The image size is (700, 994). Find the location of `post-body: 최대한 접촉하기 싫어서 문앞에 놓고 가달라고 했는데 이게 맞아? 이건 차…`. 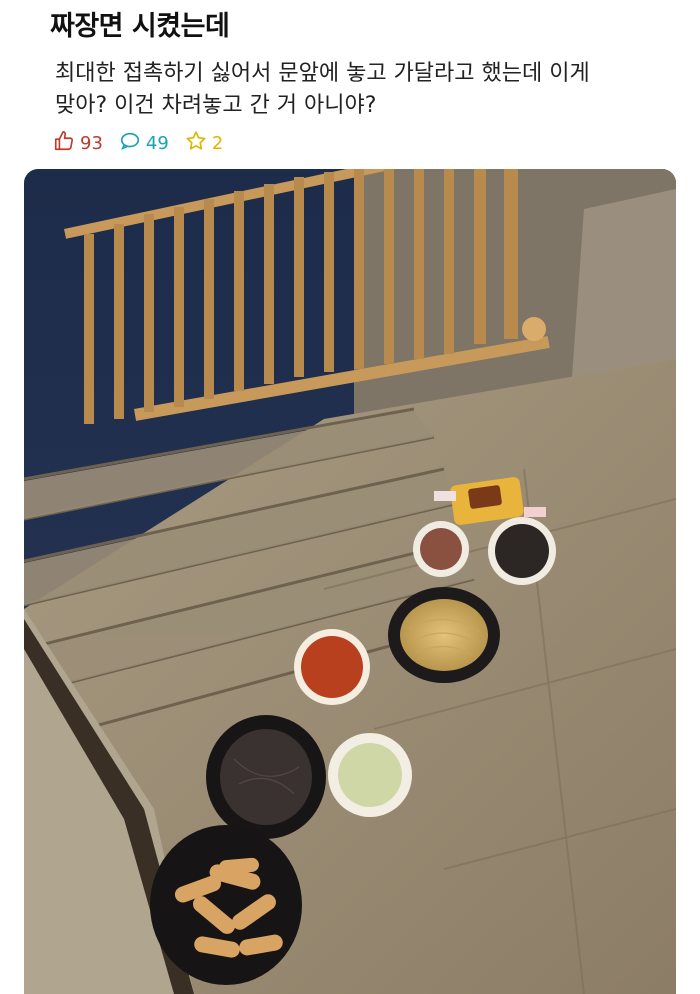

post-body: 최대한 접촉하기 싫어서 문앞에 놓고 가달라고 했는데 이게 맞아? 이건 차… is located at coordinates (355, 90).